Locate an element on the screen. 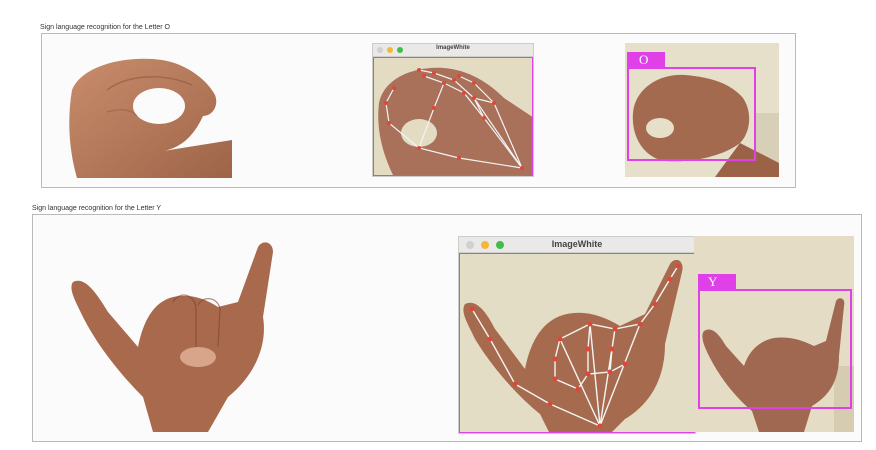 Image resolution: width=876 pixels, height=450 pixels. predicted-letter-label: O is located at coordinates (646, 59).